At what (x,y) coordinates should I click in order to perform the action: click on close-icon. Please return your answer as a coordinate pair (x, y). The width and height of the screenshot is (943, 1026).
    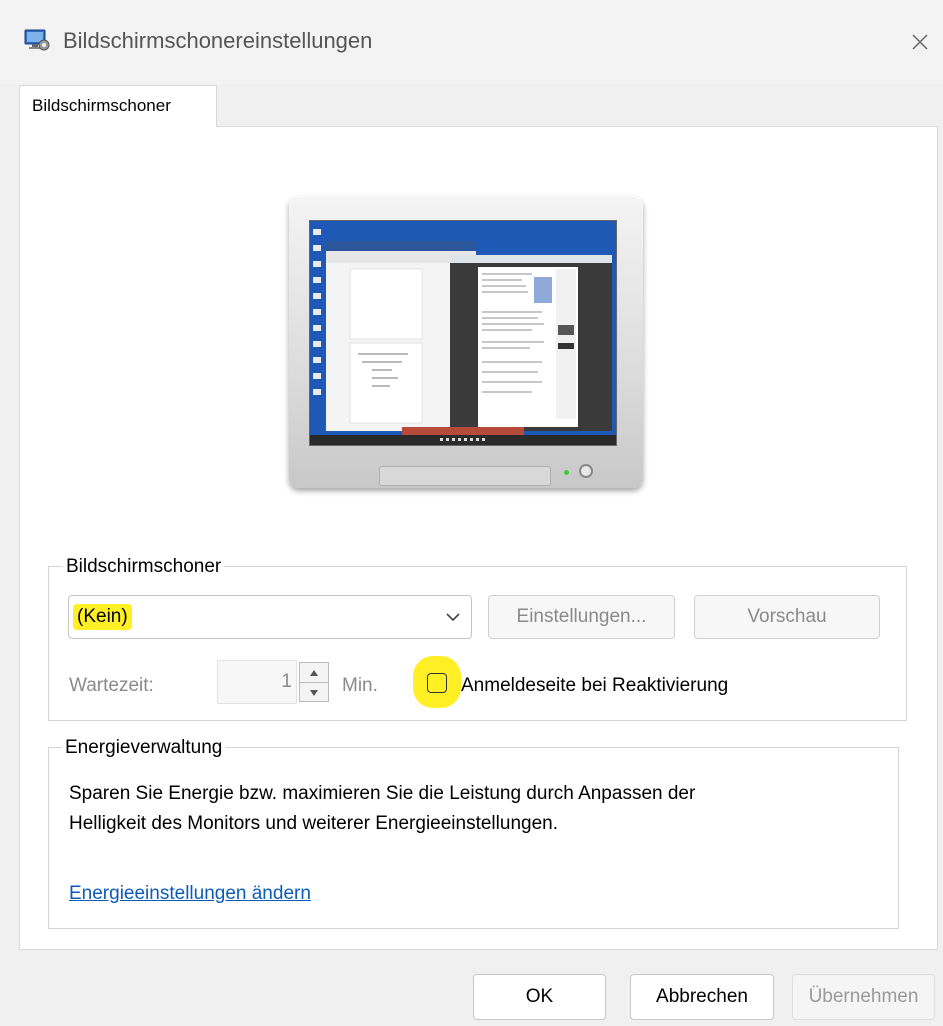
    Looking at the image, I should click on (920, 42).